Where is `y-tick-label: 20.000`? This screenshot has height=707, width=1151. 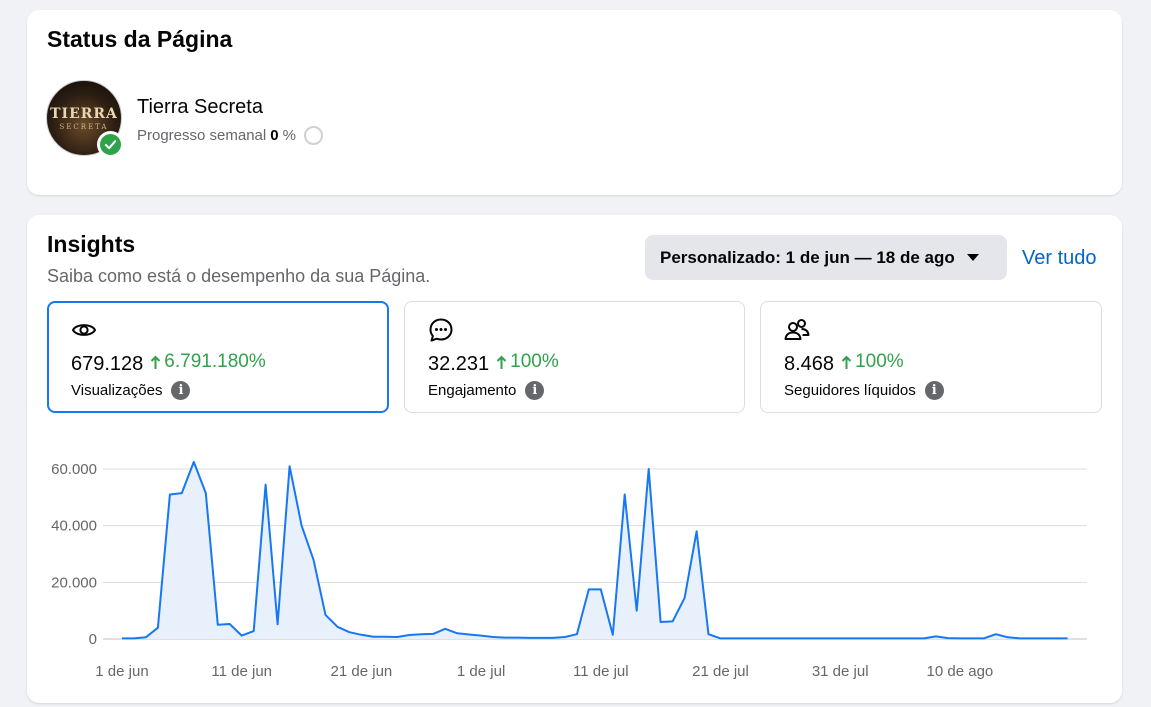
y-tick-label: 20.000 is located at coordinates (74, 582).